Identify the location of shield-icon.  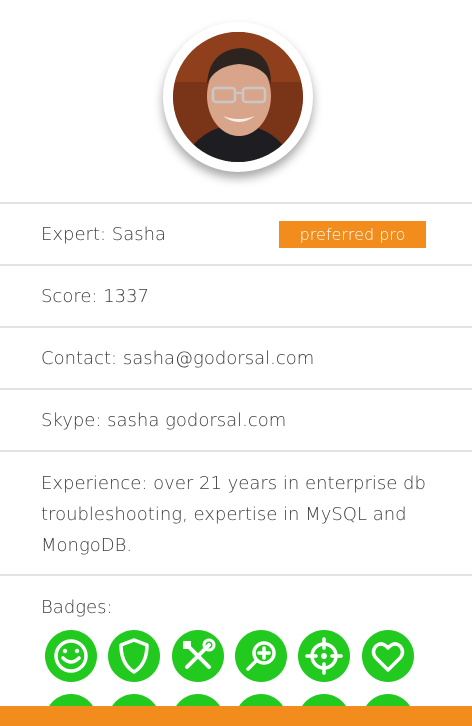
(134, 656).